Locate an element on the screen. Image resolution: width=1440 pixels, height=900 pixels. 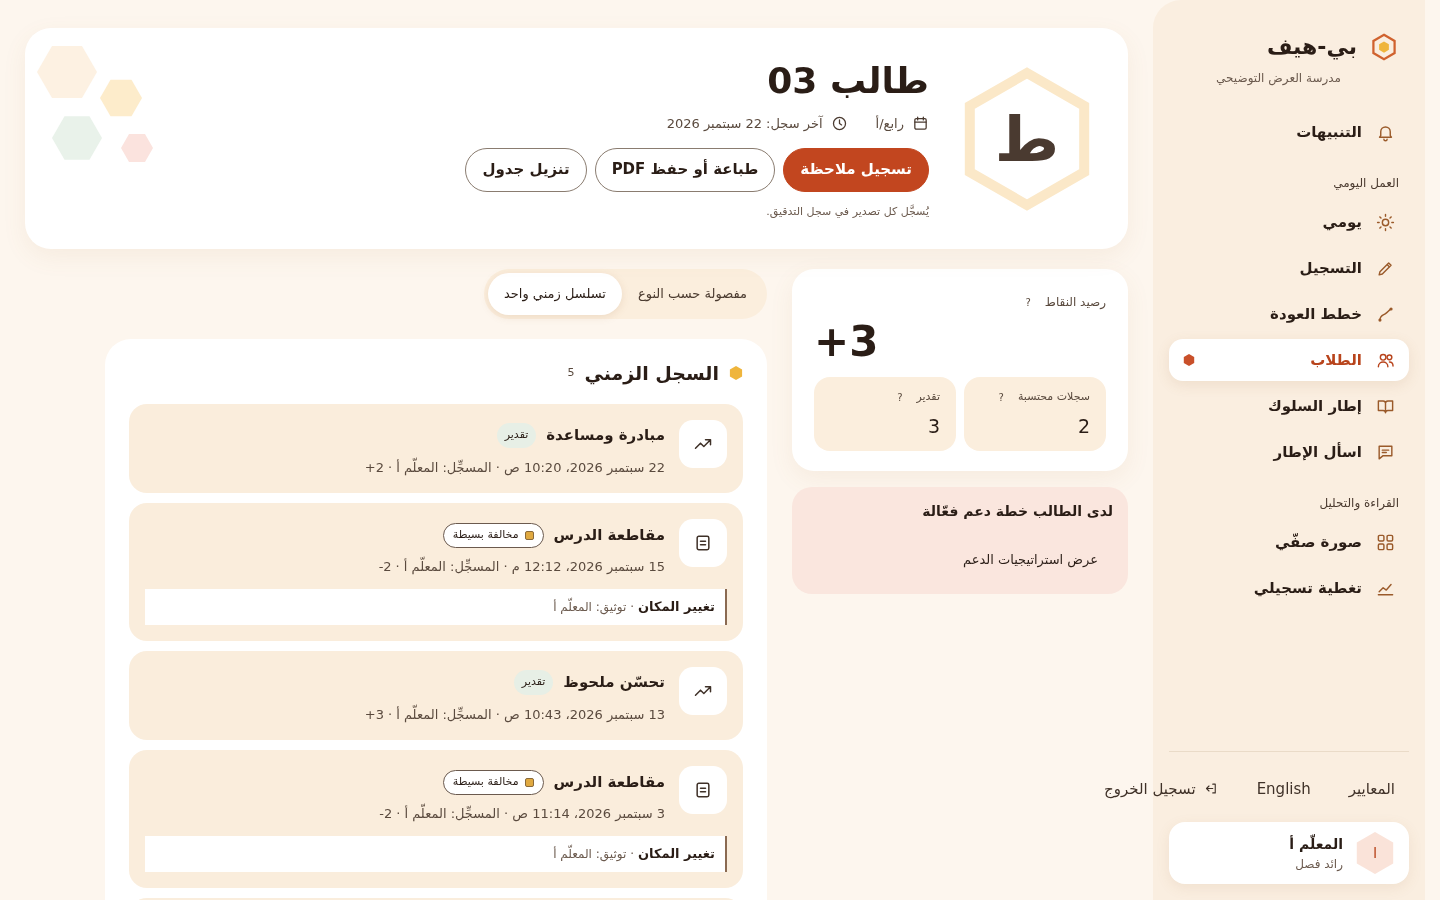
support-strategies-link: عرض استراتيجيات الدعم is located at coordinates (1030, 560).